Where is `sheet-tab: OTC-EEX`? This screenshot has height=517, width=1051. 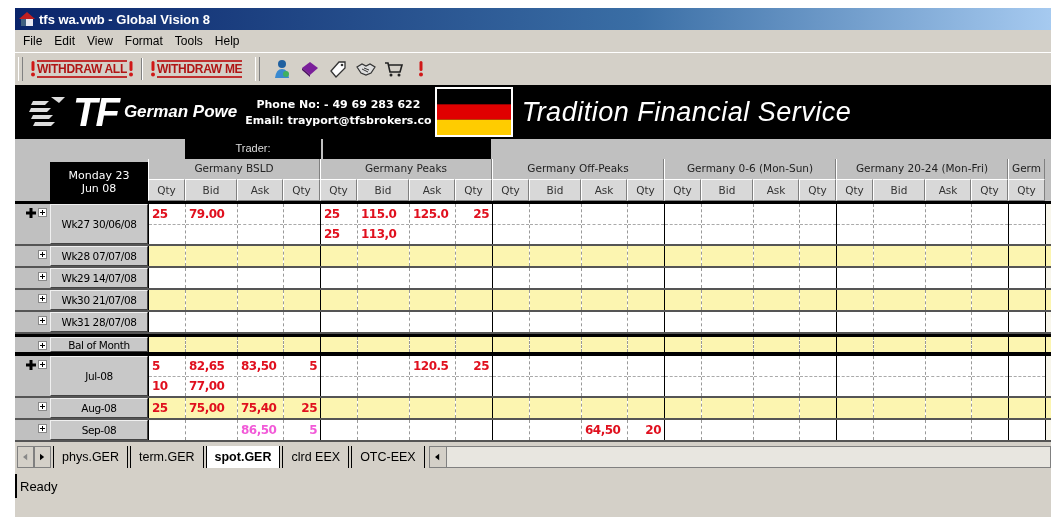 sheet-tab: OTC-EEX is located at coordinates (388, 457).